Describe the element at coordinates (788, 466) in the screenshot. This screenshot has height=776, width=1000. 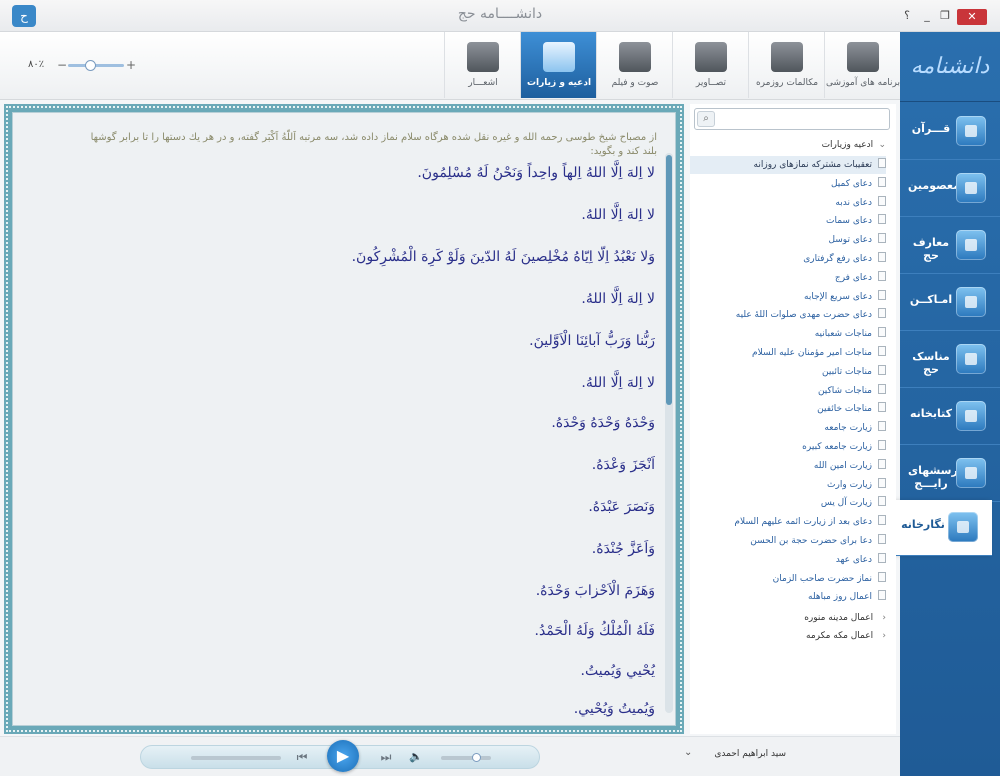
I see `tree-leaf-item: زیارت امین الله` at that location.